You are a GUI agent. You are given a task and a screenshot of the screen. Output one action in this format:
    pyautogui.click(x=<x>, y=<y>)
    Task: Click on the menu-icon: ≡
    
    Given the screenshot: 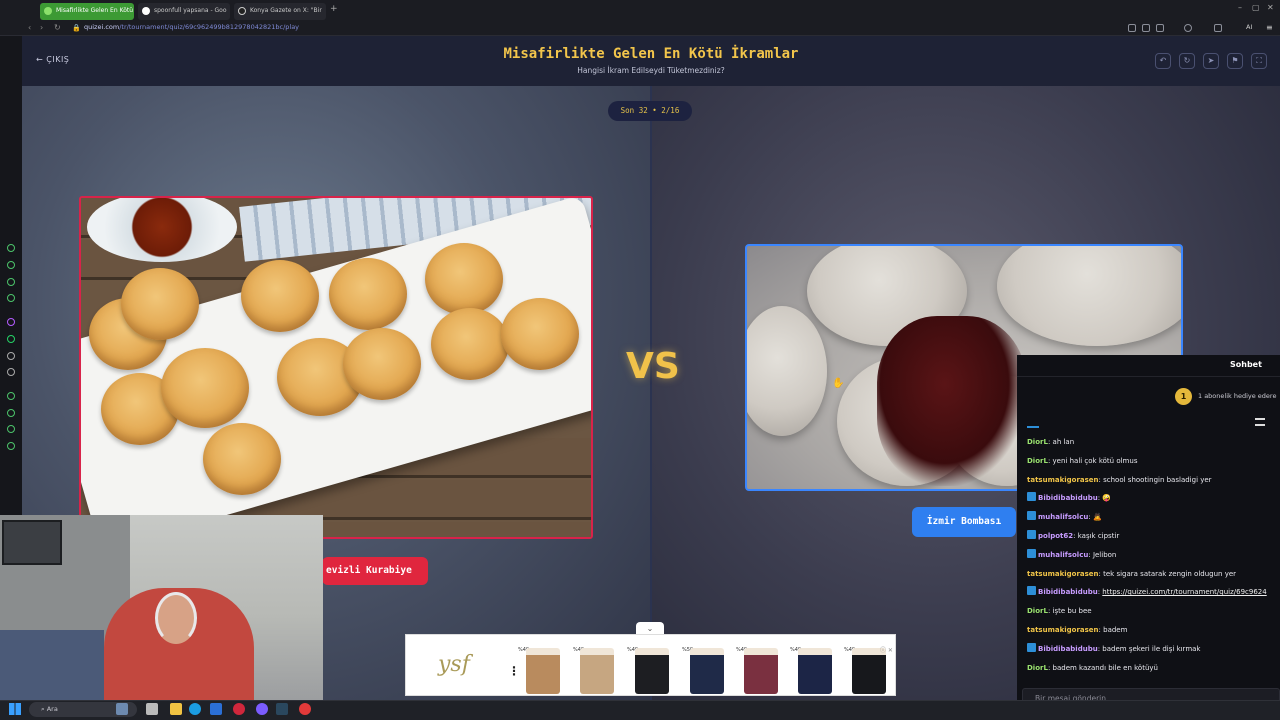 What is the action you would take?
    pyautogui.click(x=1269, y=27)
    